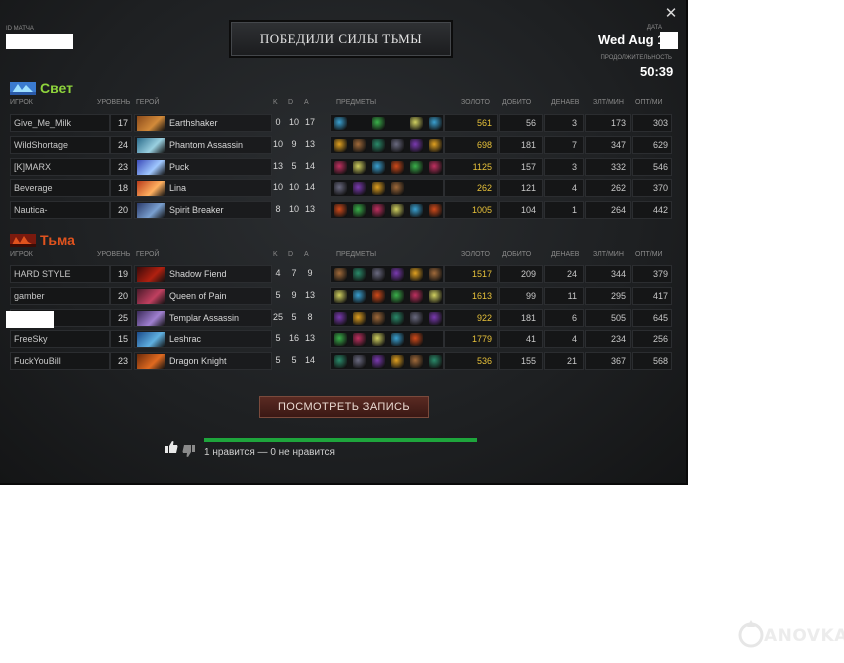  I want to click on xp-per-min: 295, so click(608, 295).